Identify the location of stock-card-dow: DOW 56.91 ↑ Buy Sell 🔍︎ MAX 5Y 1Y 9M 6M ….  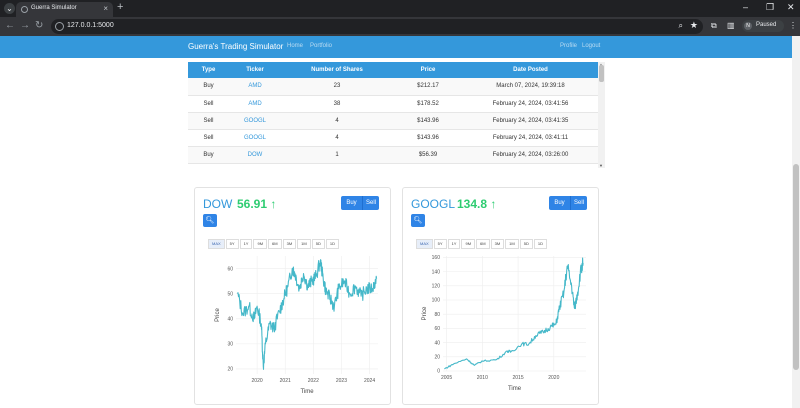
(292, 296).